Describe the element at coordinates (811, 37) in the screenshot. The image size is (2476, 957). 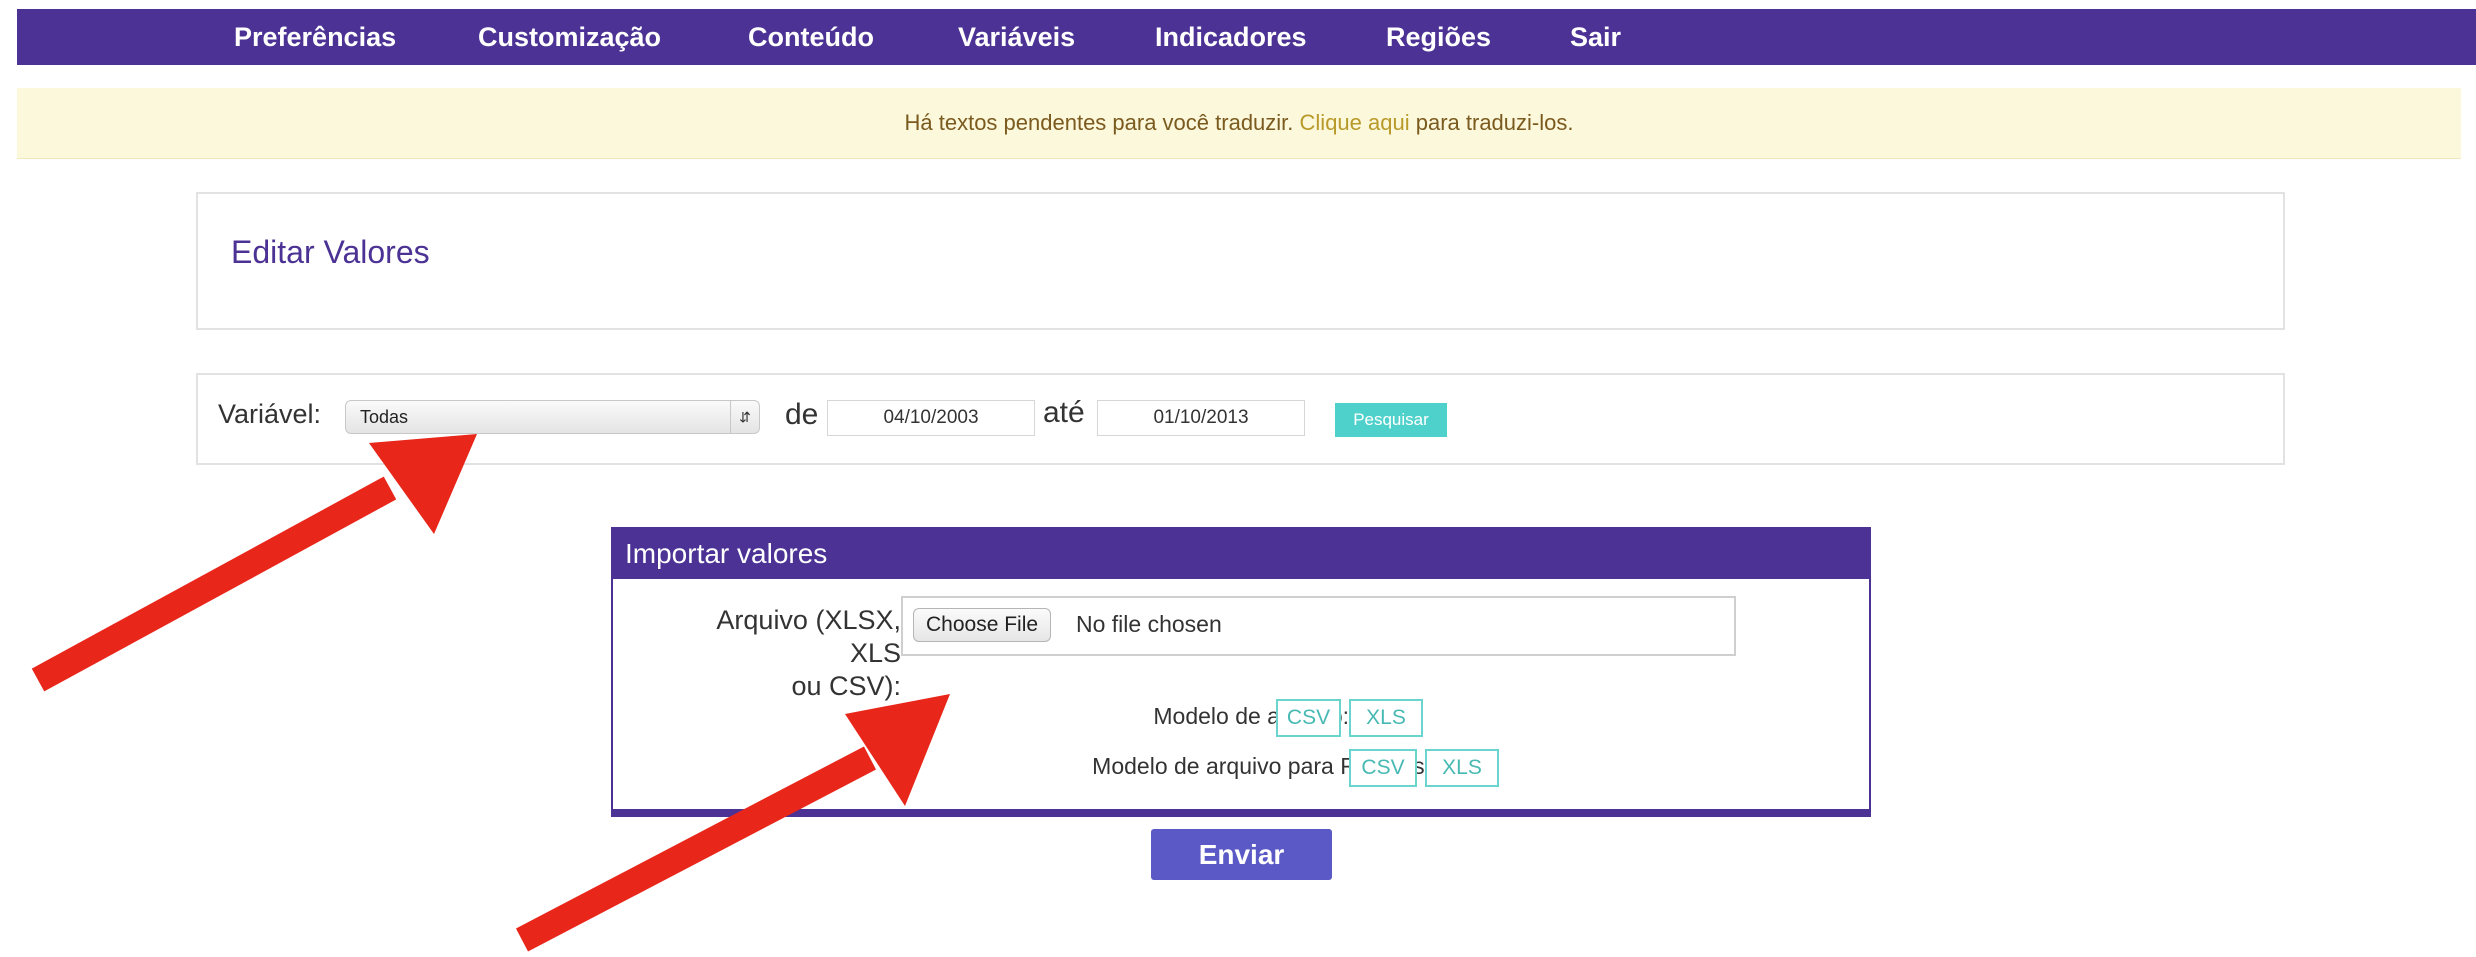
I see `nav-conteudo: Conteúdo` at that location.